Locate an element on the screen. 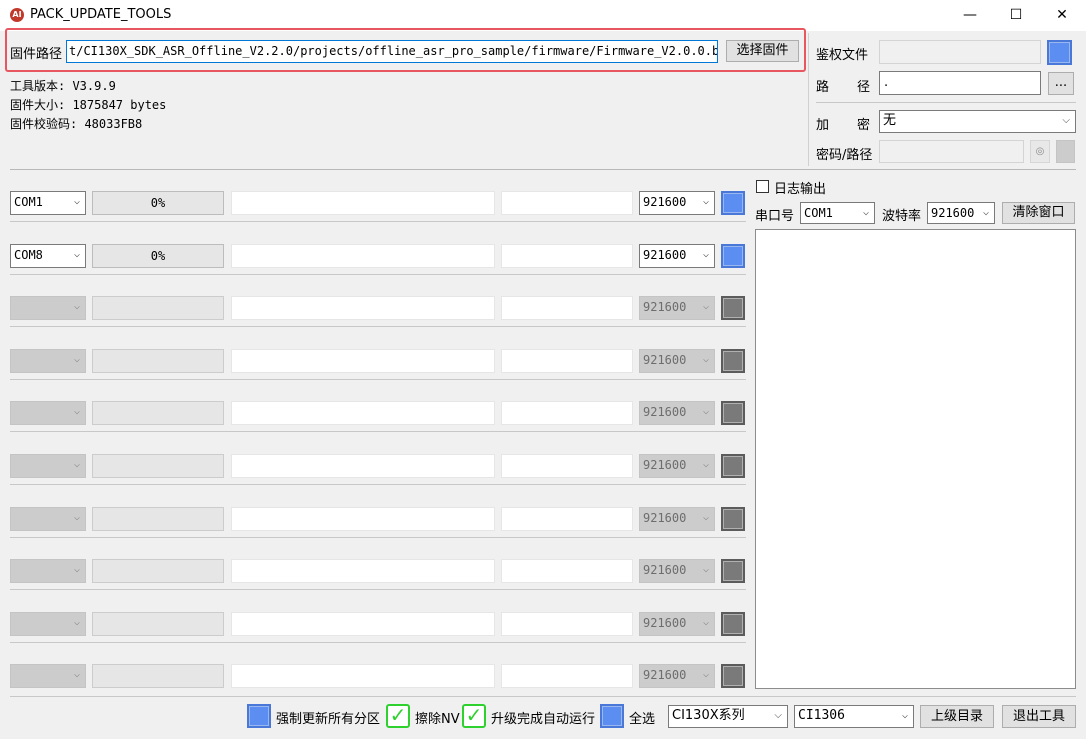  firmware-checksum-text: 固件校验码: 48033FB8 is located at coordinates (76, 124).